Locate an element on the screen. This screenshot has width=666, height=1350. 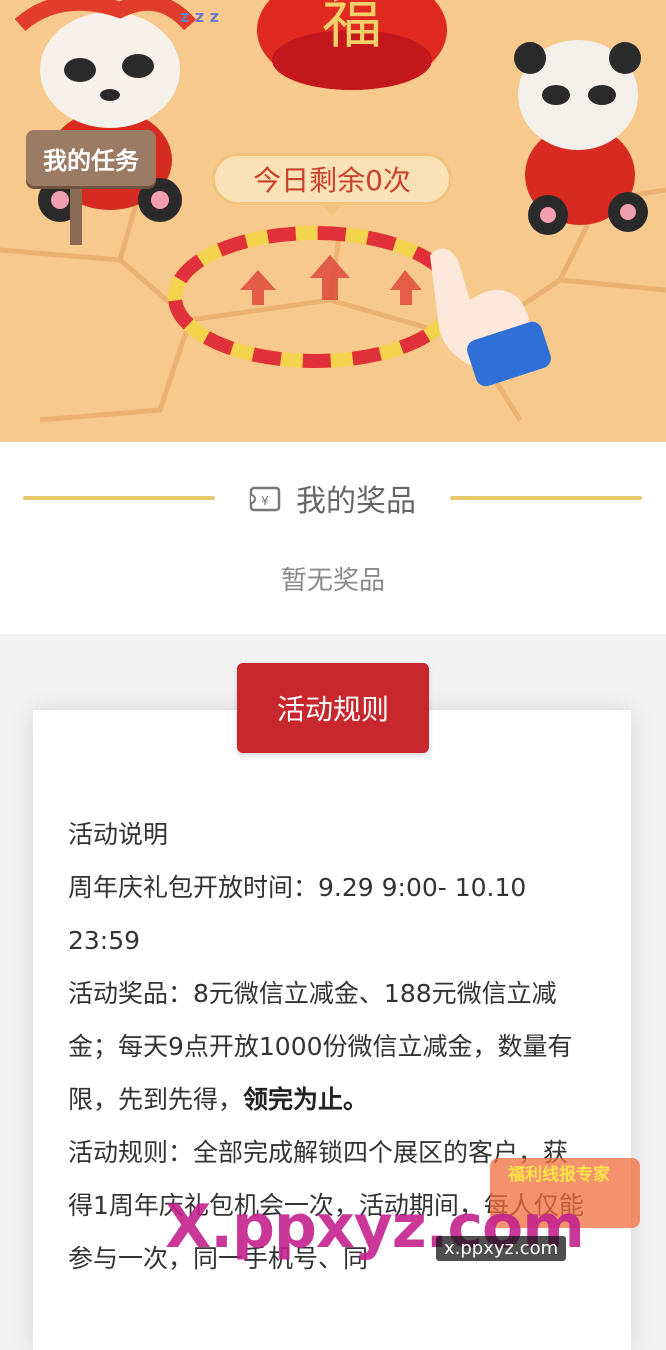
panda-left-icon: z z z is located at coordinates (116, 111).